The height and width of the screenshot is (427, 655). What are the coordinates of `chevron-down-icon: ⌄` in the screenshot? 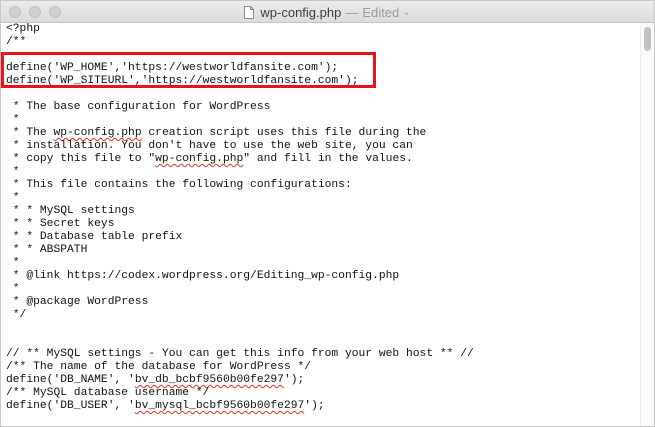 It's located at (406, 12).